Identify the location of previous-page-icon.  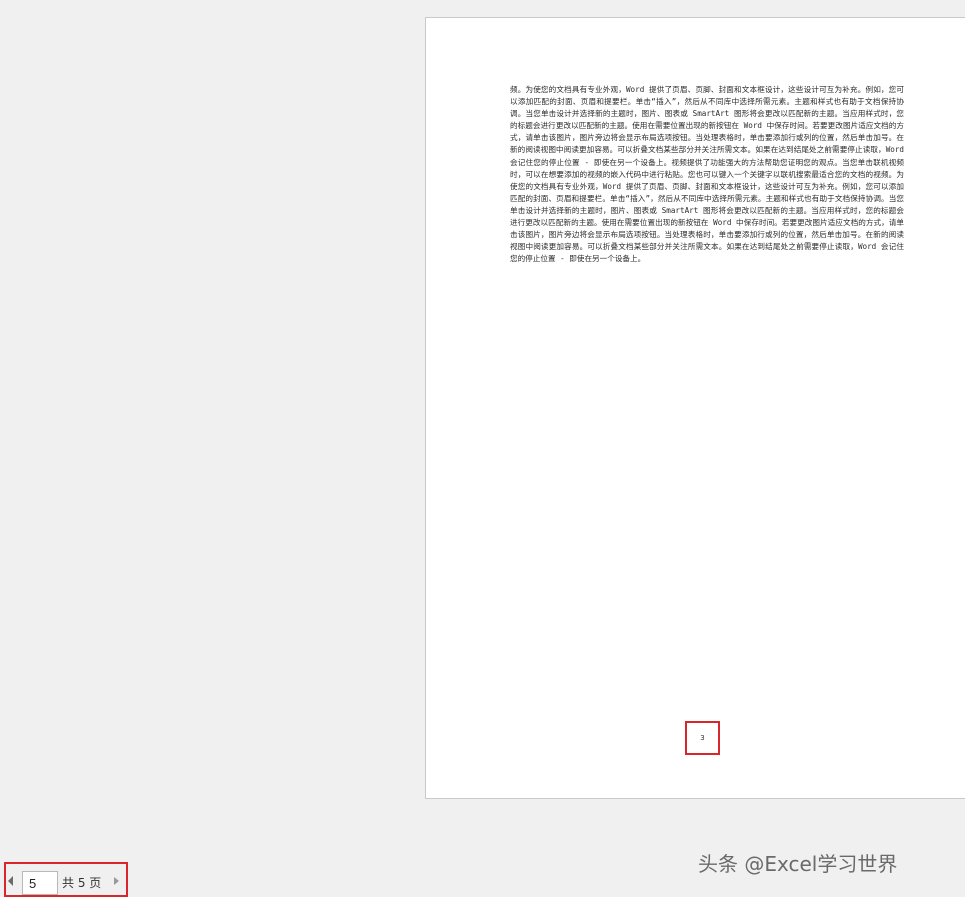
(10, 881).